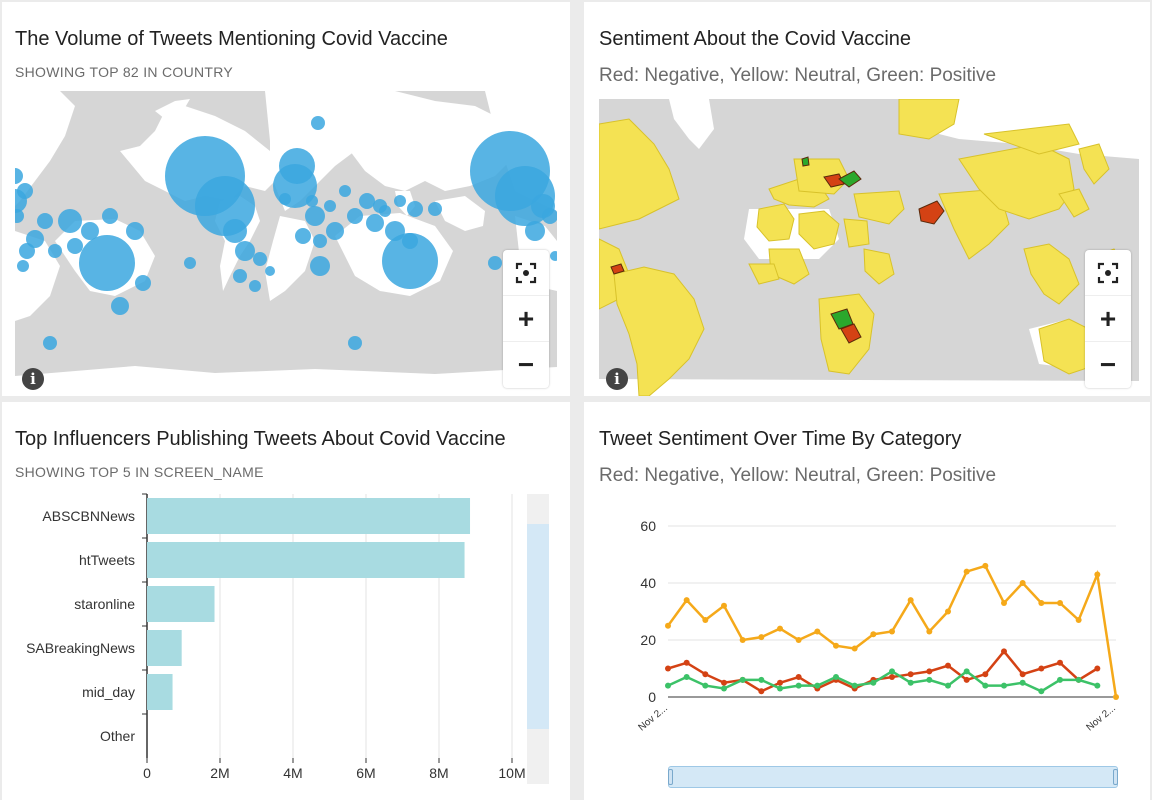  Describe the element at coordinates (538, 626) in the screenshot. I see `scrollbar-thumb` at that location.